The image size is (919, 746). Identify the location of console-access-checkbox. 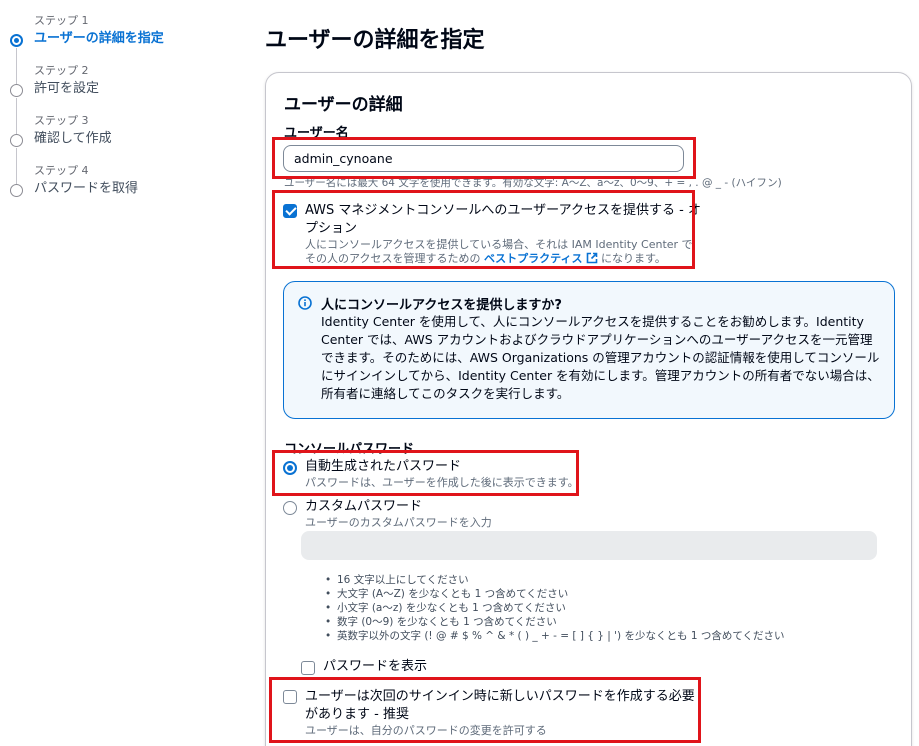
(290, 211).